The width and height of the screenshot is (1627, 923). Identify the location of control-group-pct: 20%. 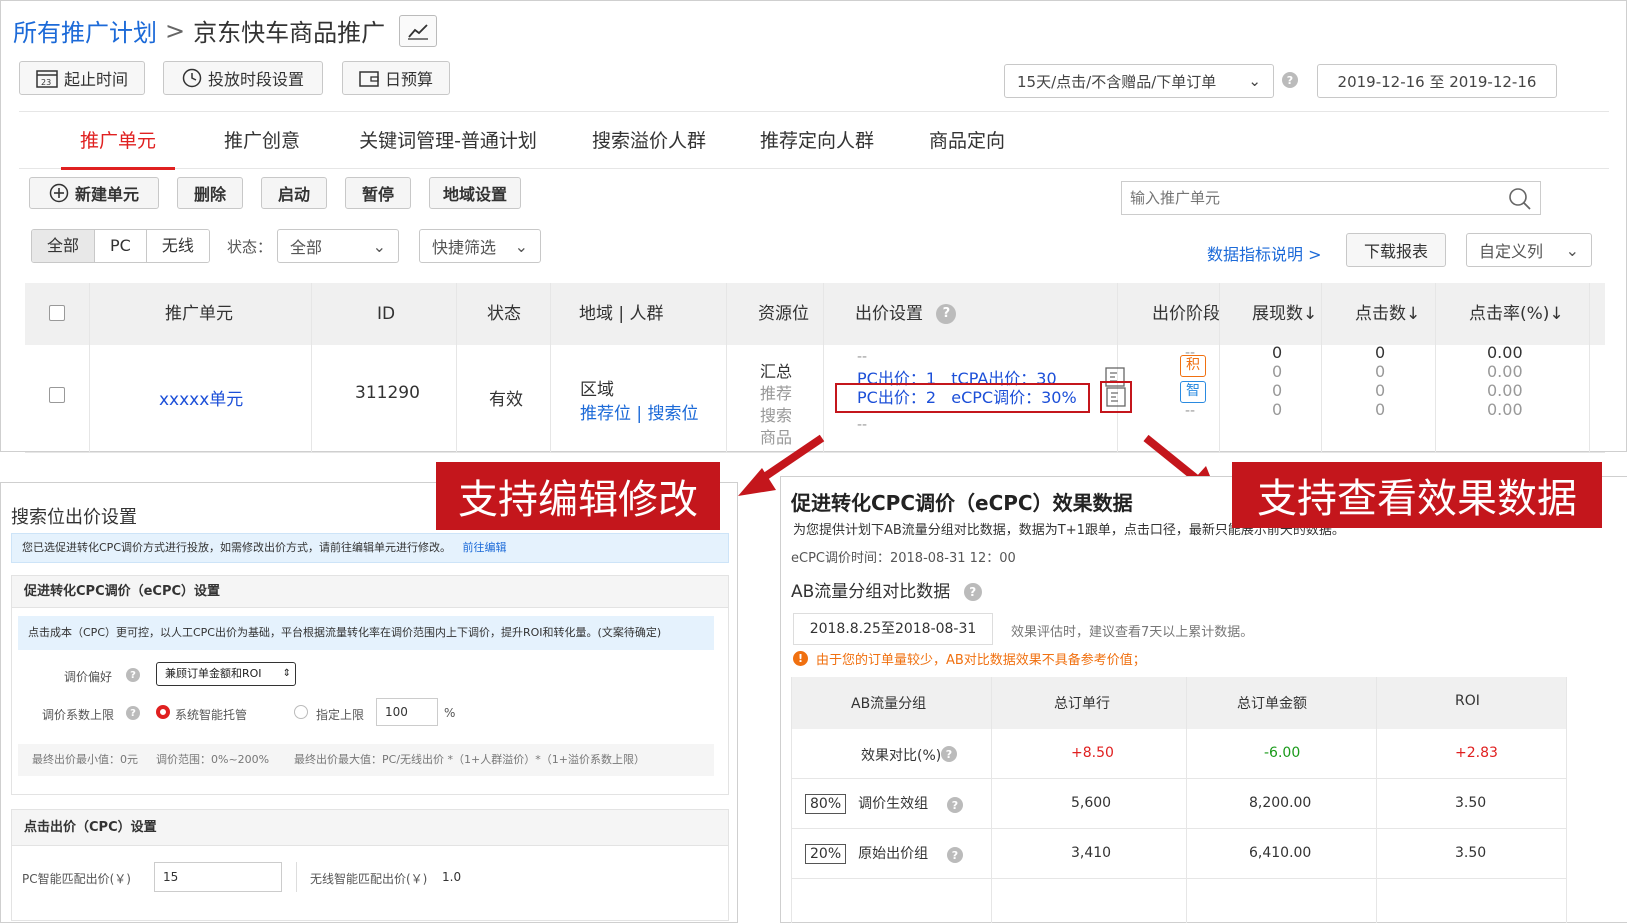
(826, 854).